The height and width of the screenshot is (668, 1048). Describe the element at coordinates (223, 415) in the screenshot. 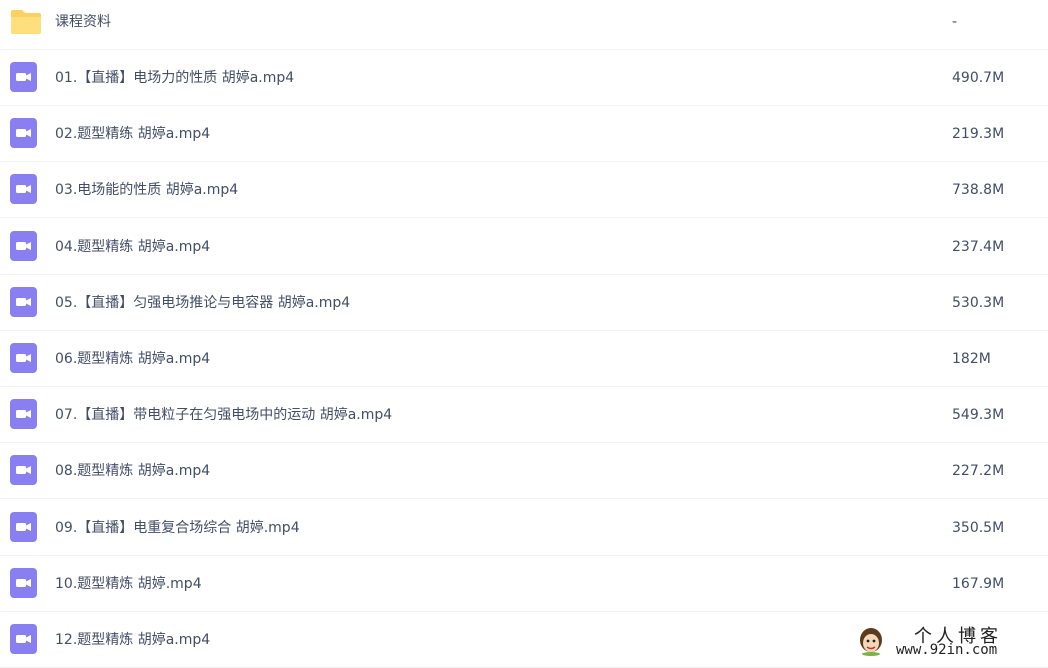

I see `file-name: 07.【直播】带电粒子在匀强电场中的运动 胡婷a.mp4` at that location.